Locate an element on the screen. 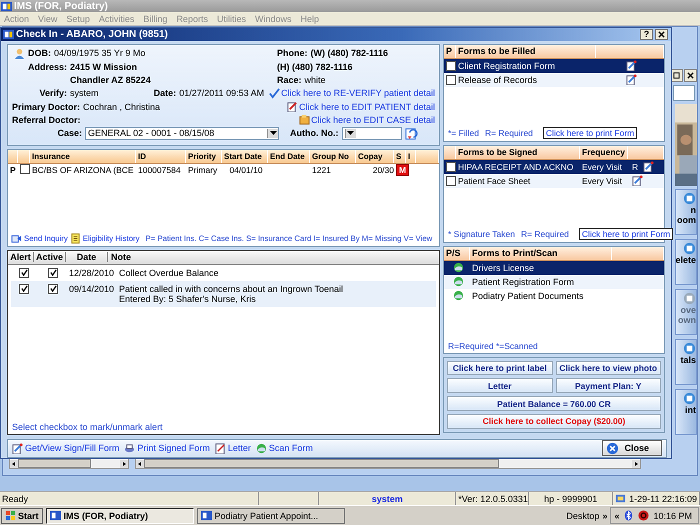  collapse-button: « is located at coordinates (617, 515).